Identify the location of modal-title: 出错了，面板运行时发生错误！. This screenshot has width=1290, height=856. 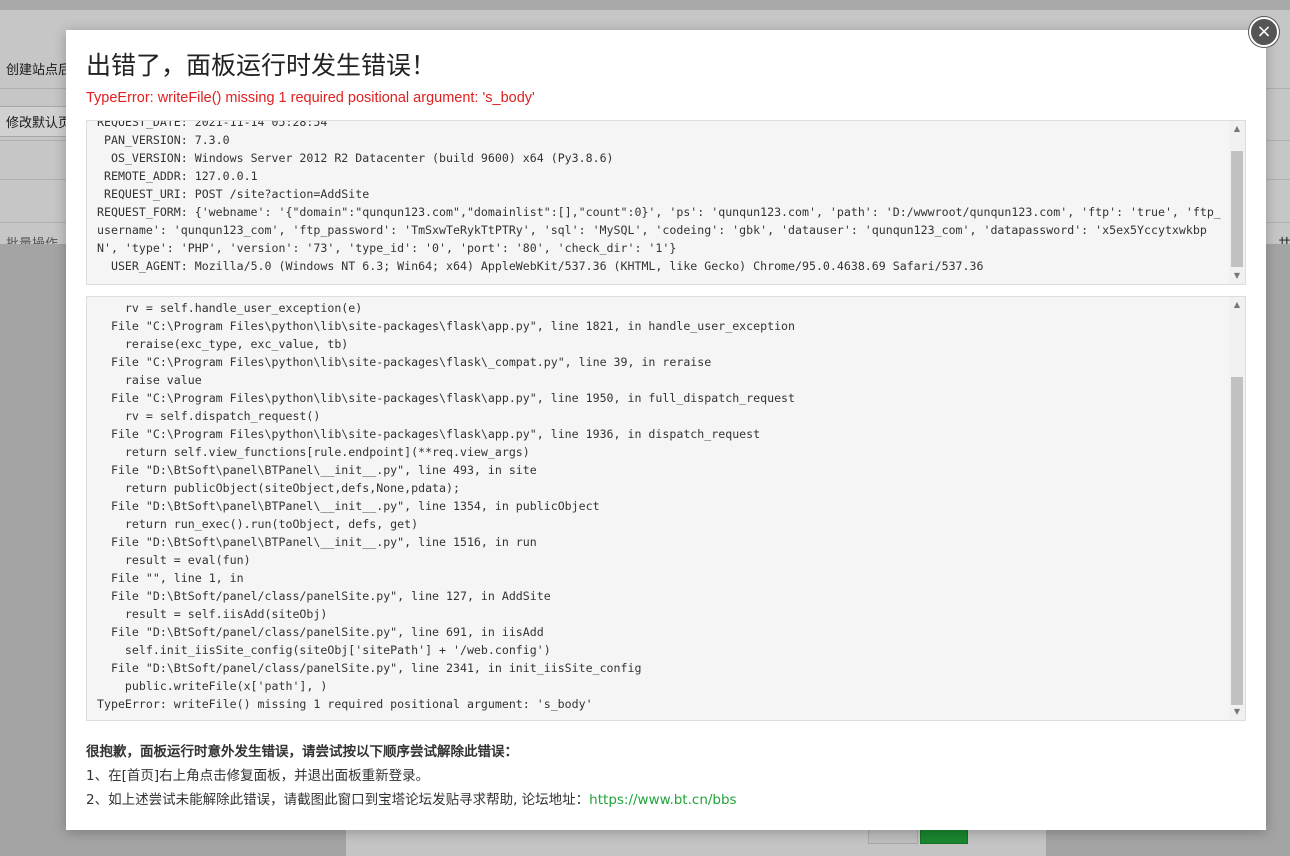
(261, 65).